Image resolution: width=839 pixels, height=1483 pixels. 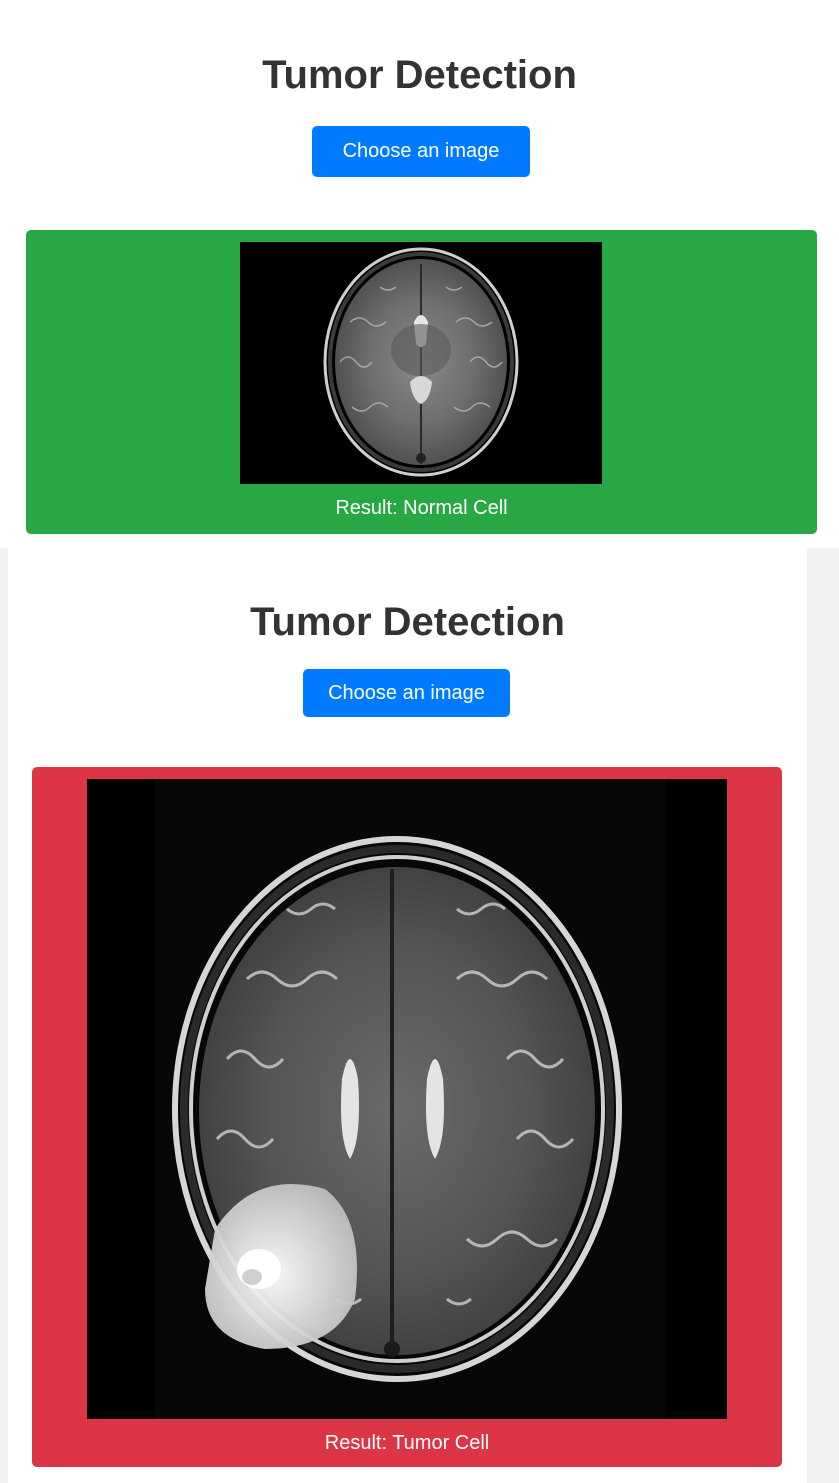 What do you see at coordinates (421, 508) in the screenshot?
I see `result-label: Result: Normal Cell` at bounding box center [421, 508].